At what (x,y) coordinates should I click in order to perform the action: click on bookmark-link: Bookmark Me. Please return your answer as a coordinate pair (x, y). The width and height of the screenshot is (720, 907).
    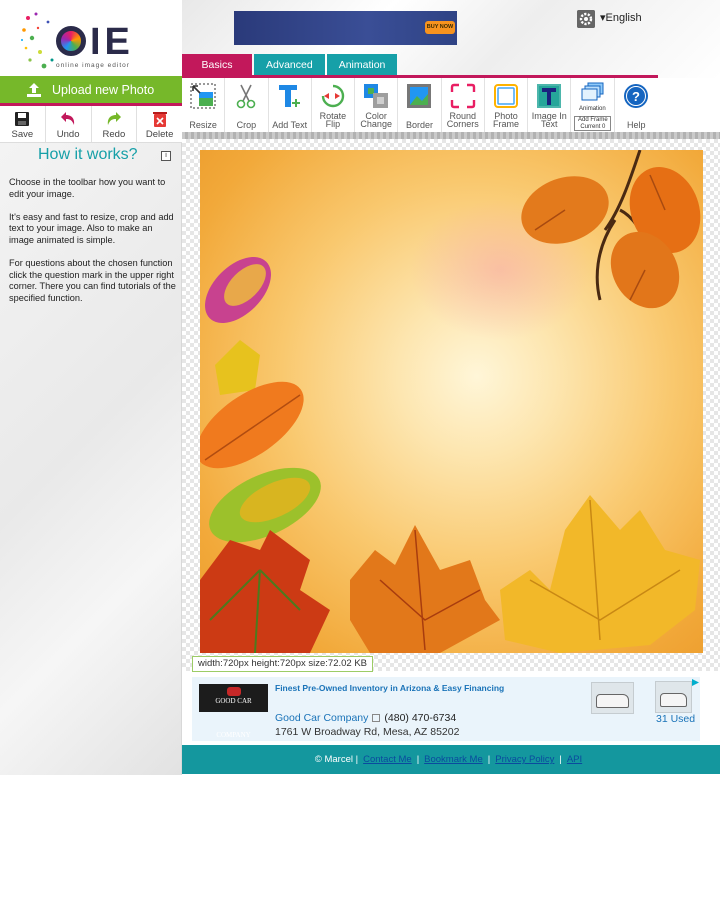
    Looking at the image, I should click on (453, 759).